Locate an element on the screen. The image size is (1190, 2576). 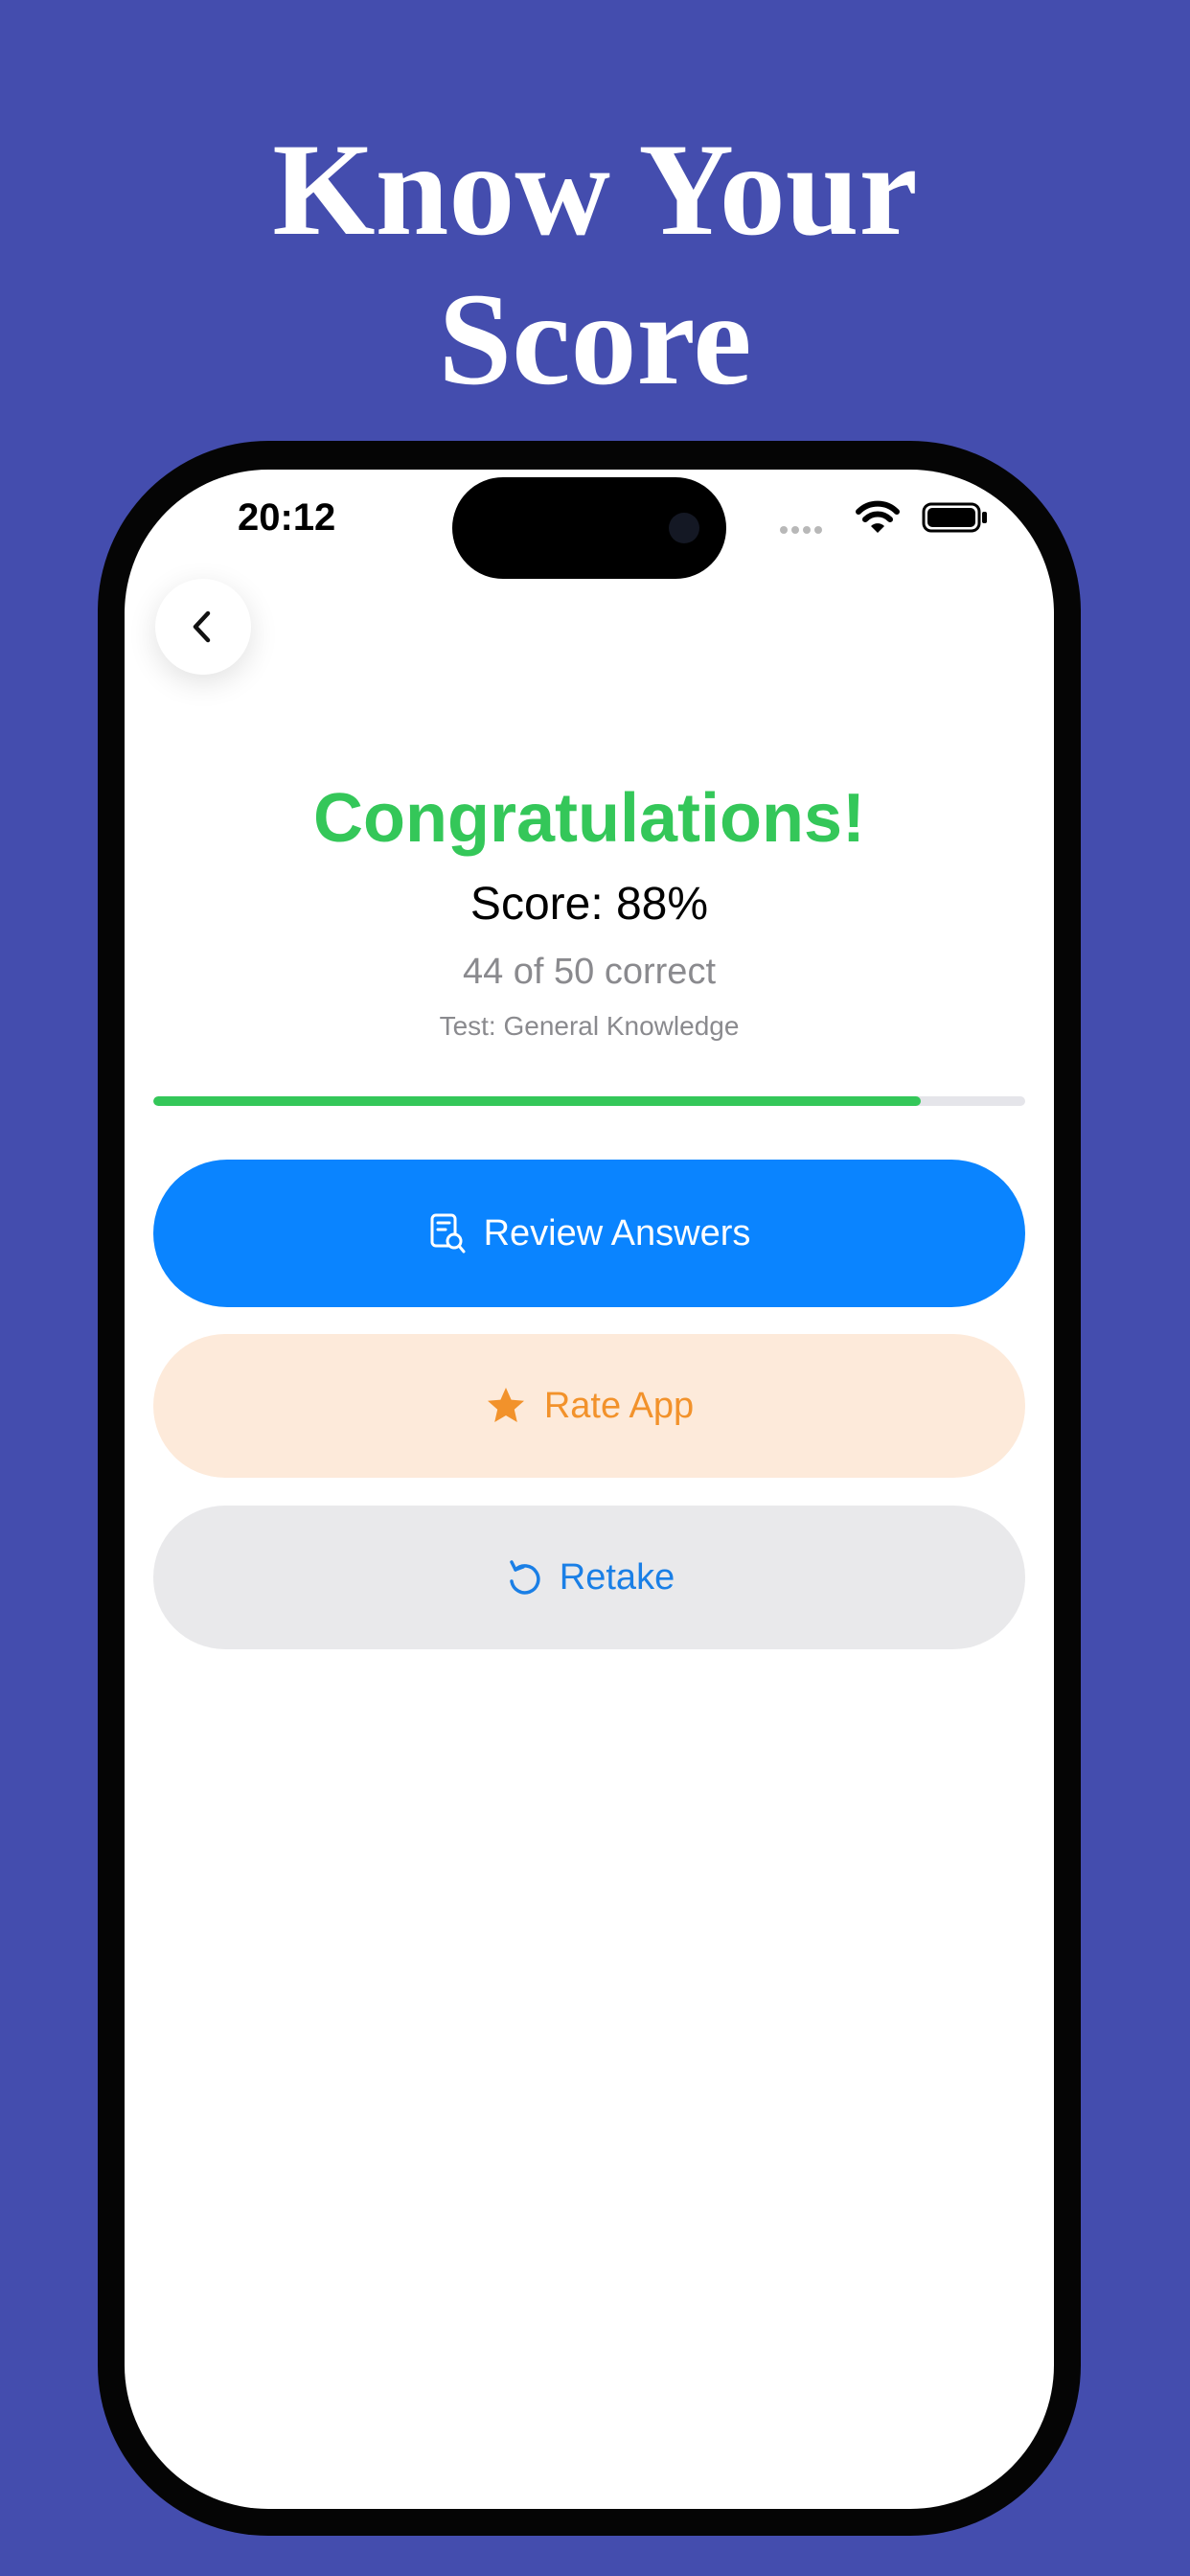
promo-headline-line1: Know Your is located at coordinates (595, 189).